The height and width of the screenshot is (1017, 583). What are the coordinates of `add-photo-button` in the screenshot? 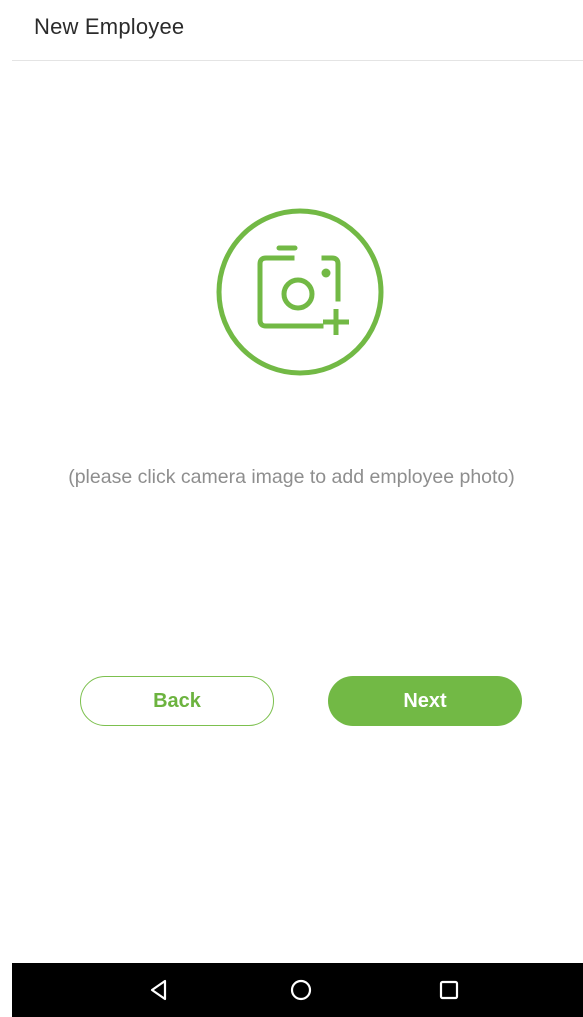 It's located at (300, 292).